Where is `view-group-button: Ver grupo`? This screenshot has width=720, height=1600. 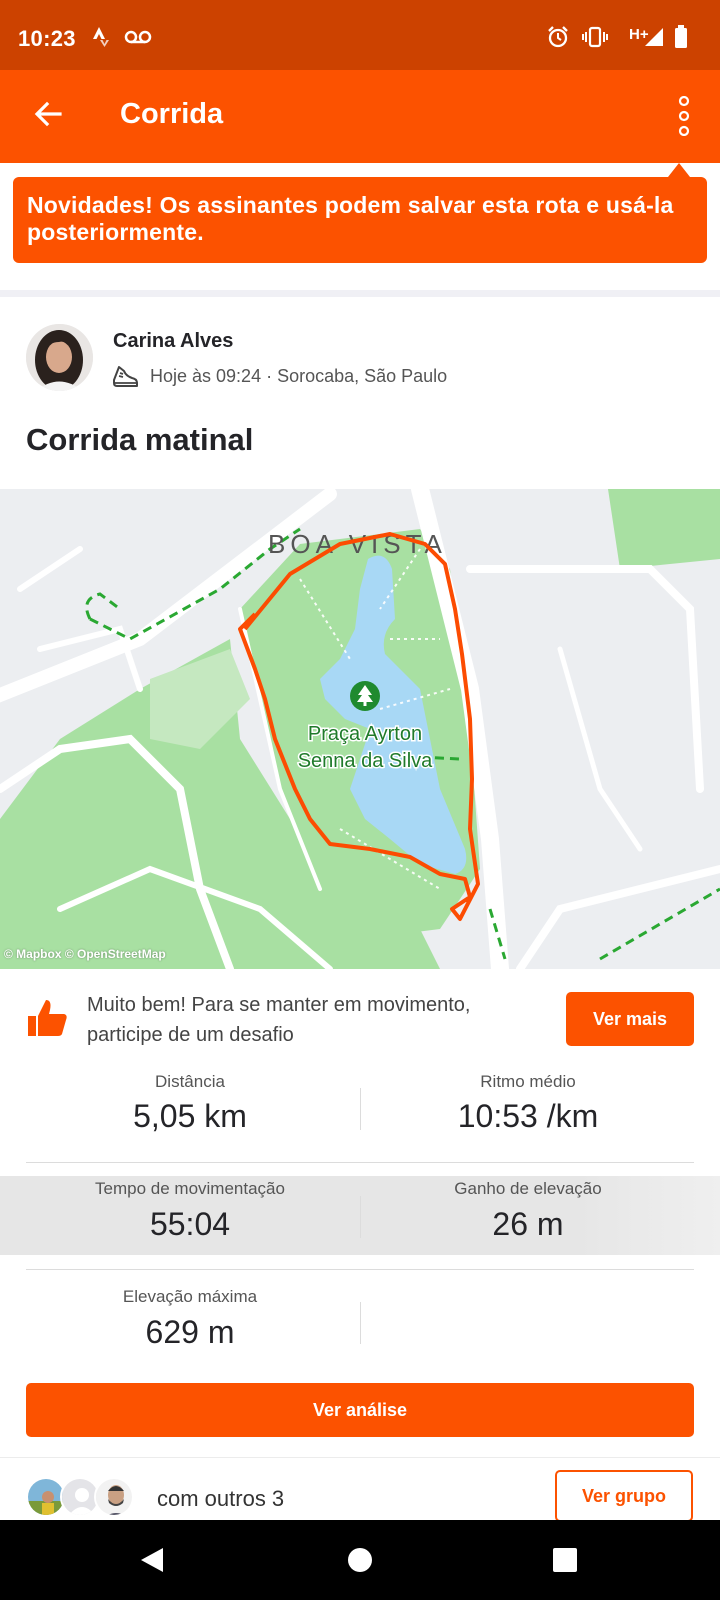
view-group-button: Ver grupo is located at coordinates (624, 1496).